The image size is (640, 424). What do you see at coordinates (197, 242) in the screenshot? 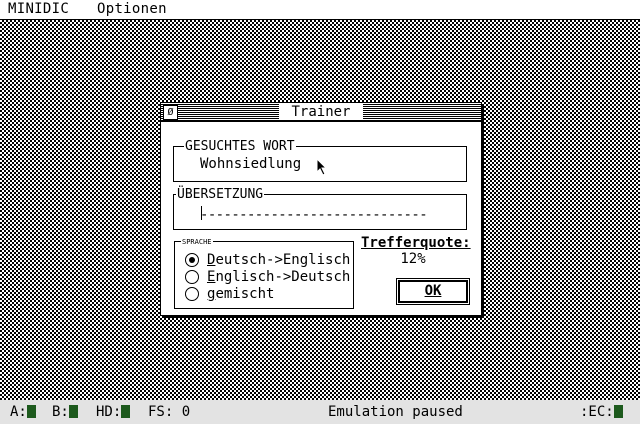
I see `language-label: SPRACHE` at bounding box center [197, 242].